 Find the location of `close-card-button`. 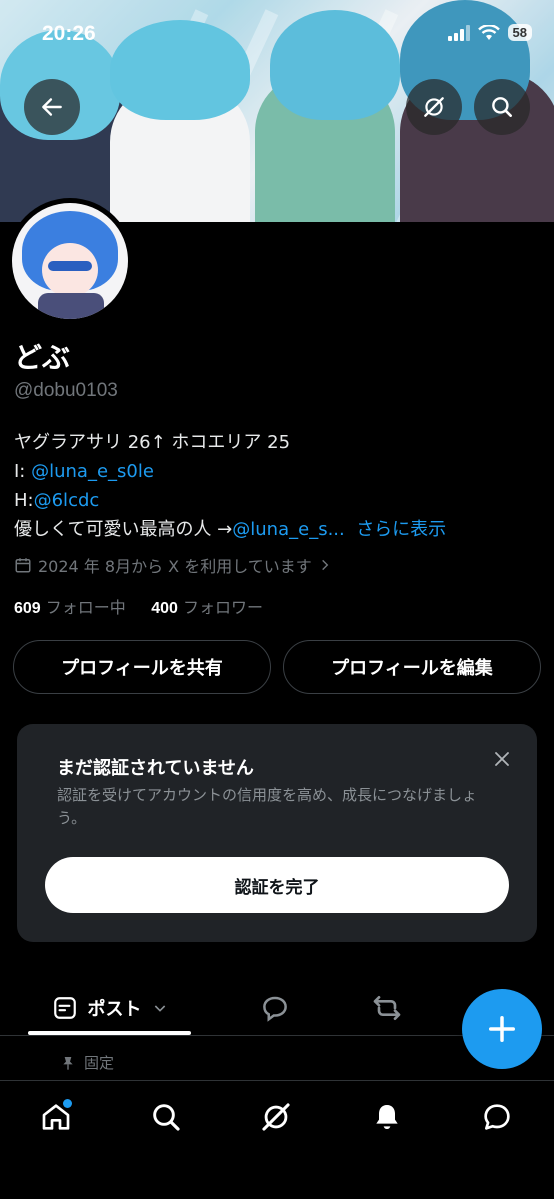

close-card-button is located at coordinates (502, 759).